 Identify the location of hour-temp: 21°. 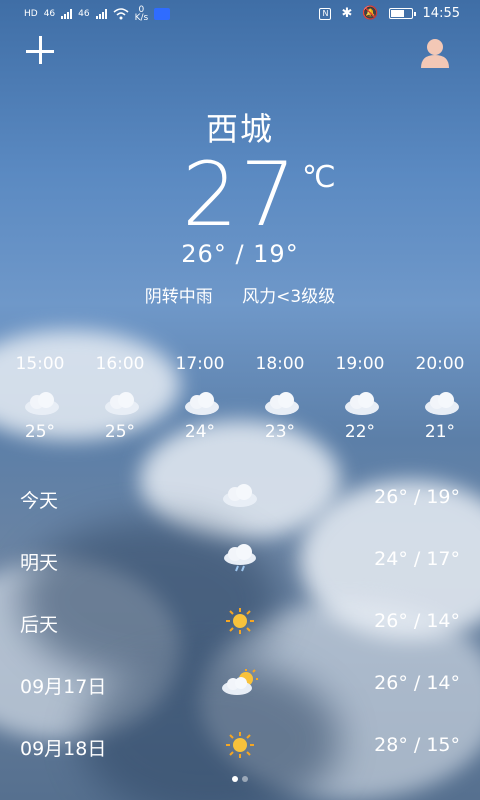
(440, 432).